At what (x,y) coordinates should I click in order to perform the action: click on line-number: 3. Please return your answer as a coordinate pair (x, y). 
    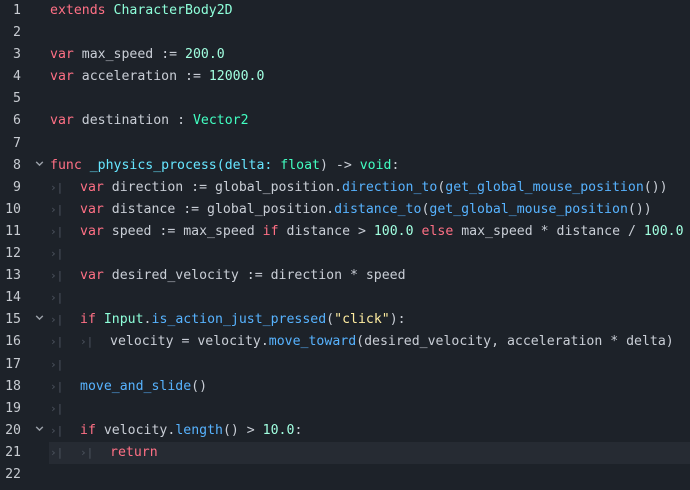
    Looking at the image, I should click on (17, 55).